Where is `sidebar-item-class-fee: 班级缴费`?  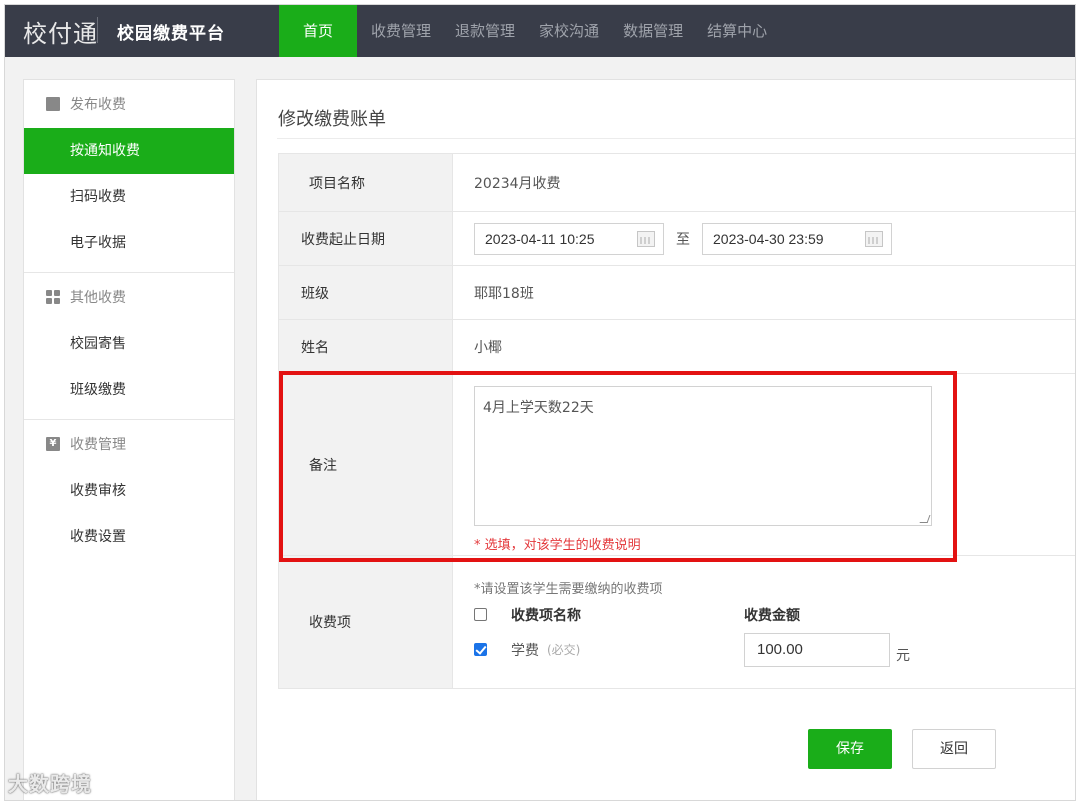
sidebar-item-class-fee: 班级缴费 is located at coordinates (129, 390).